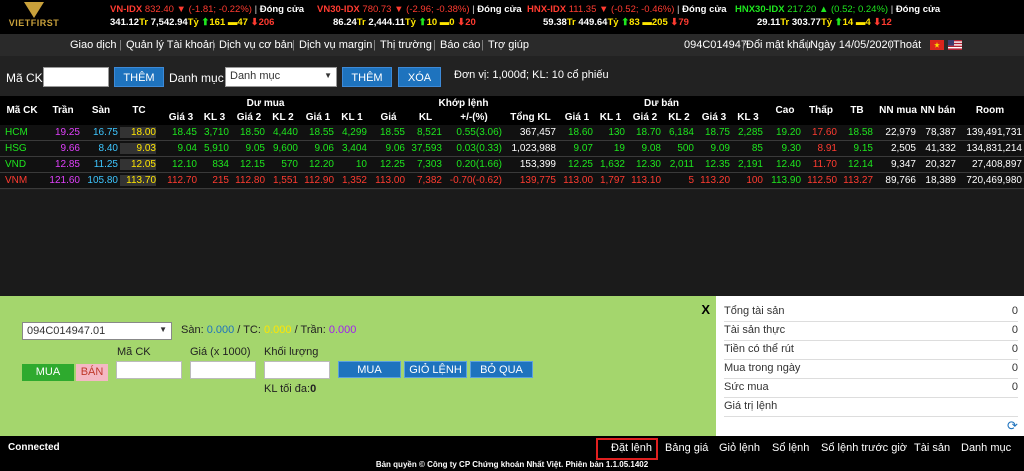  Describe the element at coordinates (907, 45) in the screenshot. I see `logout-link: Thoát` at that location.